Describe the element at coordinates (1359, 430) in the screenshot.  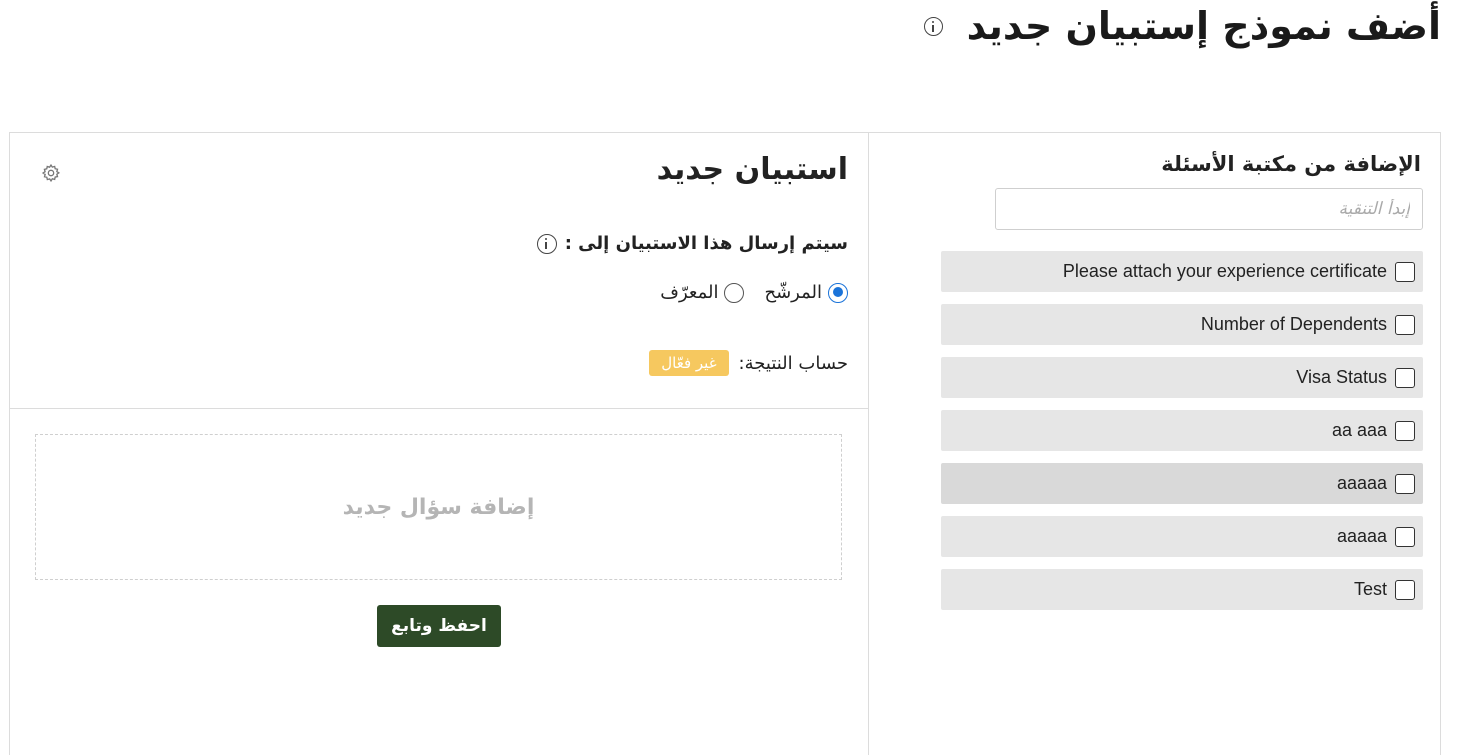
I see `library-item-label: aa aaa` at that location.